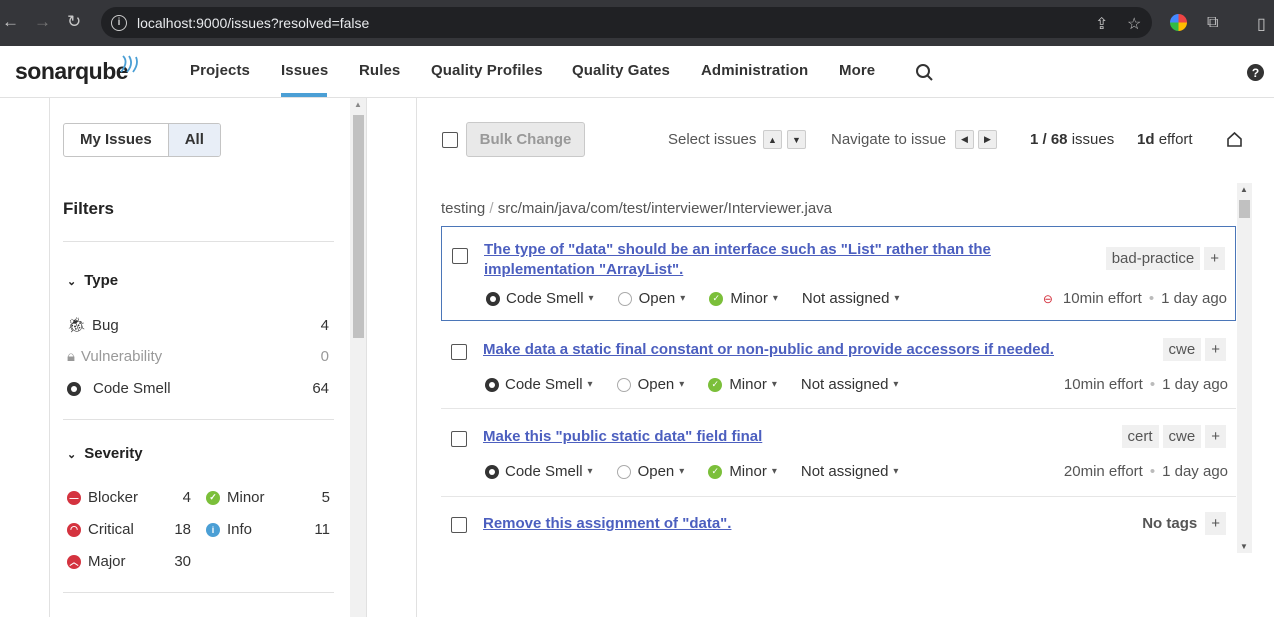 This screenshot has width=1274, height=617. What do you see at coordinates (1255, 72) in the screenshot?
I see `help-icon: ?` at bounding box center [1255, 72].